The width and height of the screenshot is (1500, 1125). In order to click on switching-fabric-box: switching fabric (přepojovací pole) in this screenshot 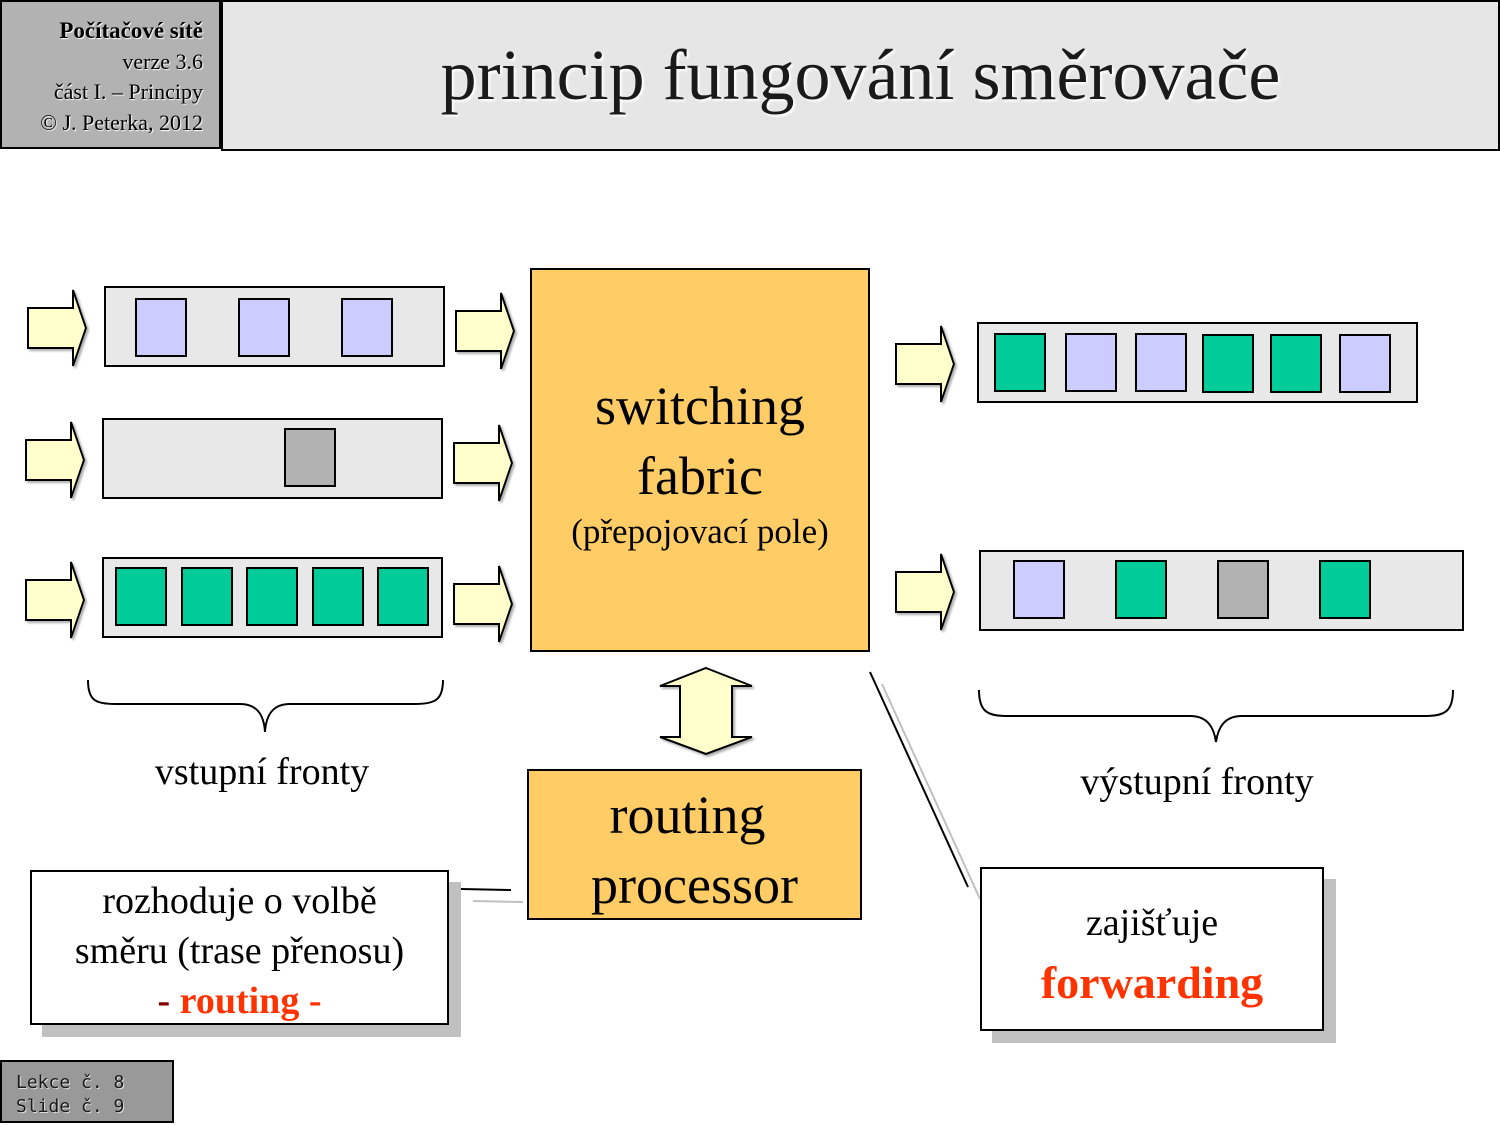, I will do `click(700, 460)`.